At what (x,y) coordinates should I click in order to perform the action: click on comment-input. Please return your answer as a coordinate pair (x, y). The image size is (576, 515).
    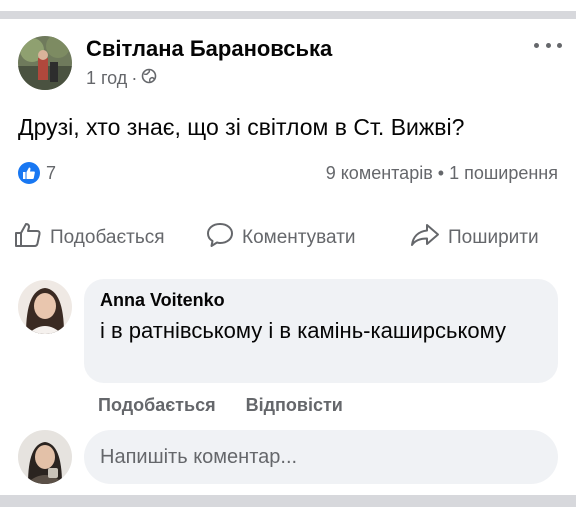
    Looking at the image, I should click on (321, 457).